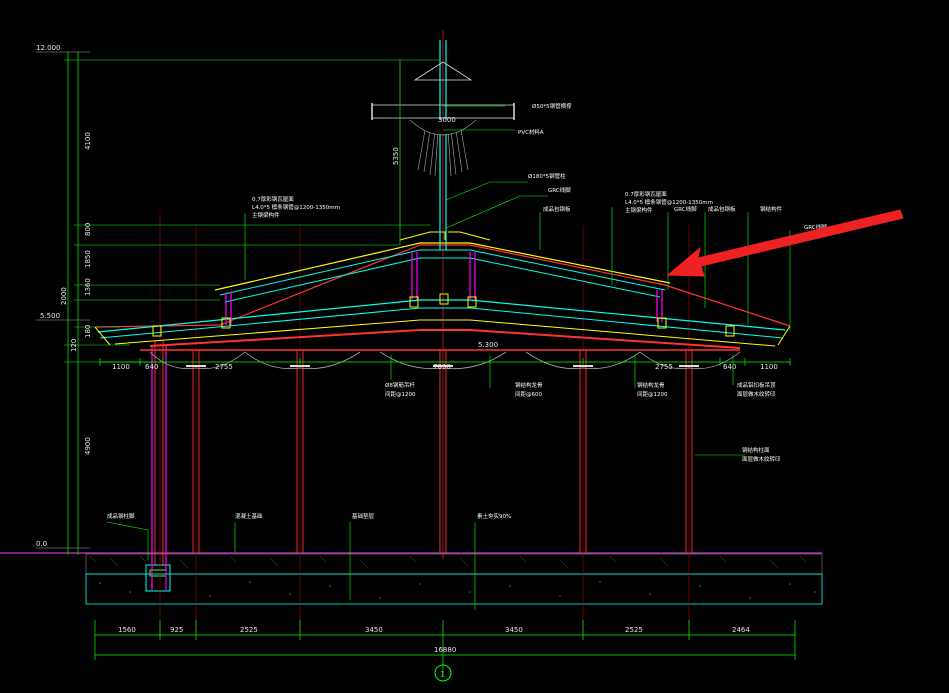 This screenshot has height=693, width=949. I want to click on svg-text: 4900, so click(88, 446).